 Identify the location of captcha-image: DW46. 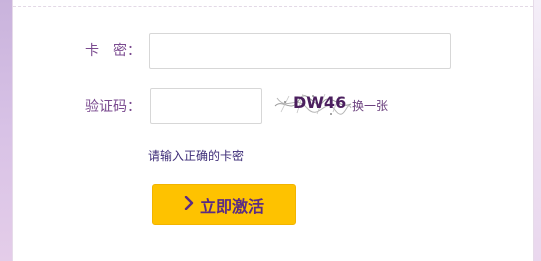
(313, 103).